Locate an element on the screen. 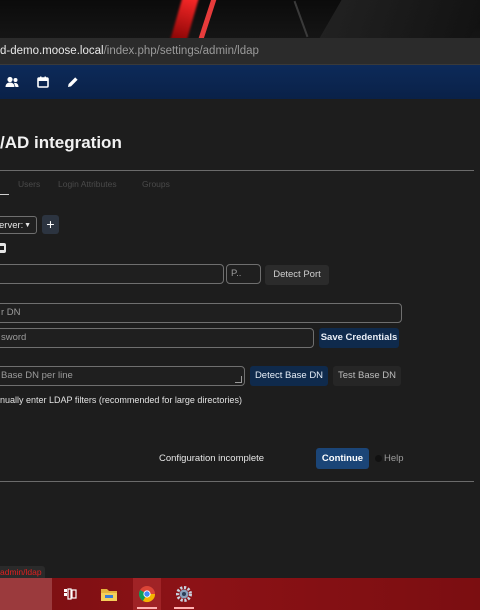 The width and height of the screenshot is (480, 610). host-input is located at coordinates (112, 274).